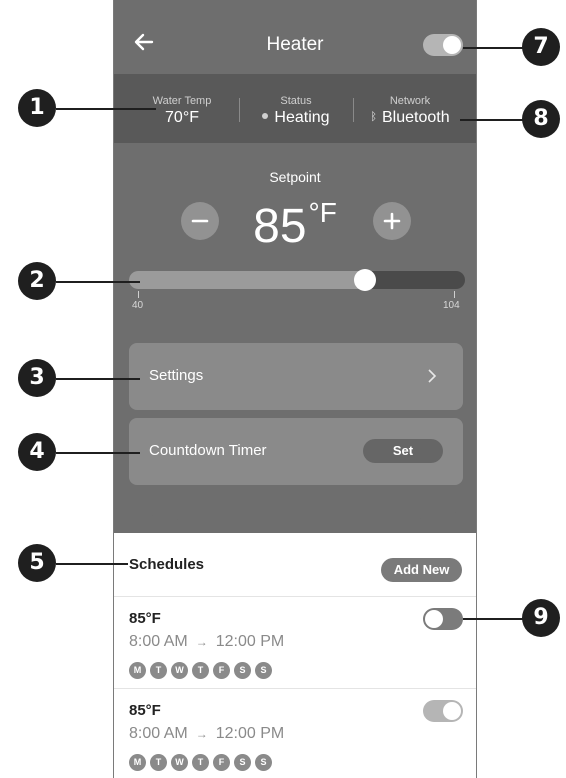 The width and height of the screenshot is (566, 778). Describe the element at coordinates (37, 108) in the screenshot. I see `callout-badge: 1` at that location.